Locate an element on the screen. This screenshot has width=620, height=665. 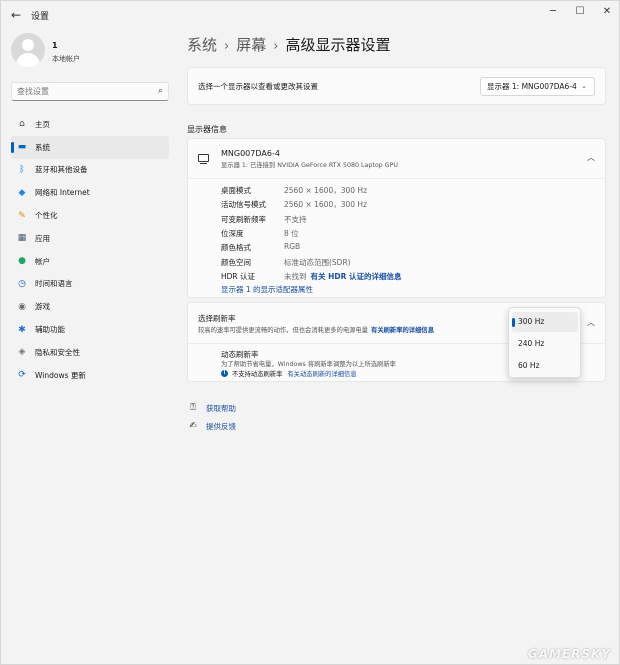
sidebar-item-label: 时间和语言 is located at coordinates (54, 284).